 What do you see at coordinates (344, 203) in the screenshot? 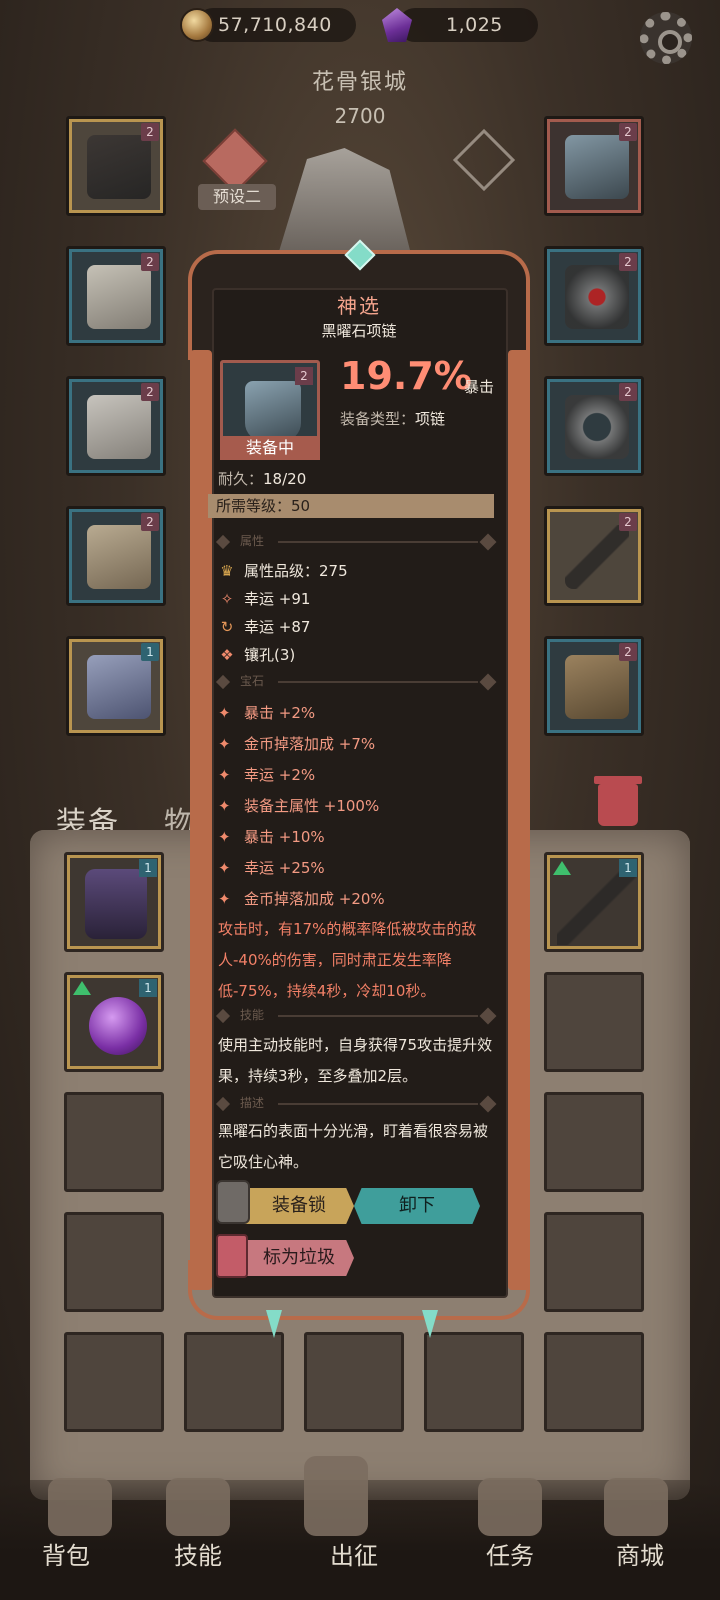
I see `hero-portrait` at bounding box center [344, 203].